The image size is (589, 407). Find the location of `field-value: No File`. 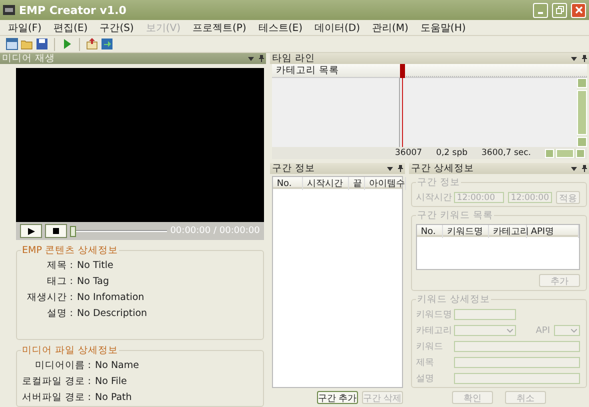

field-value: No File is located at coordinates (111, 381).